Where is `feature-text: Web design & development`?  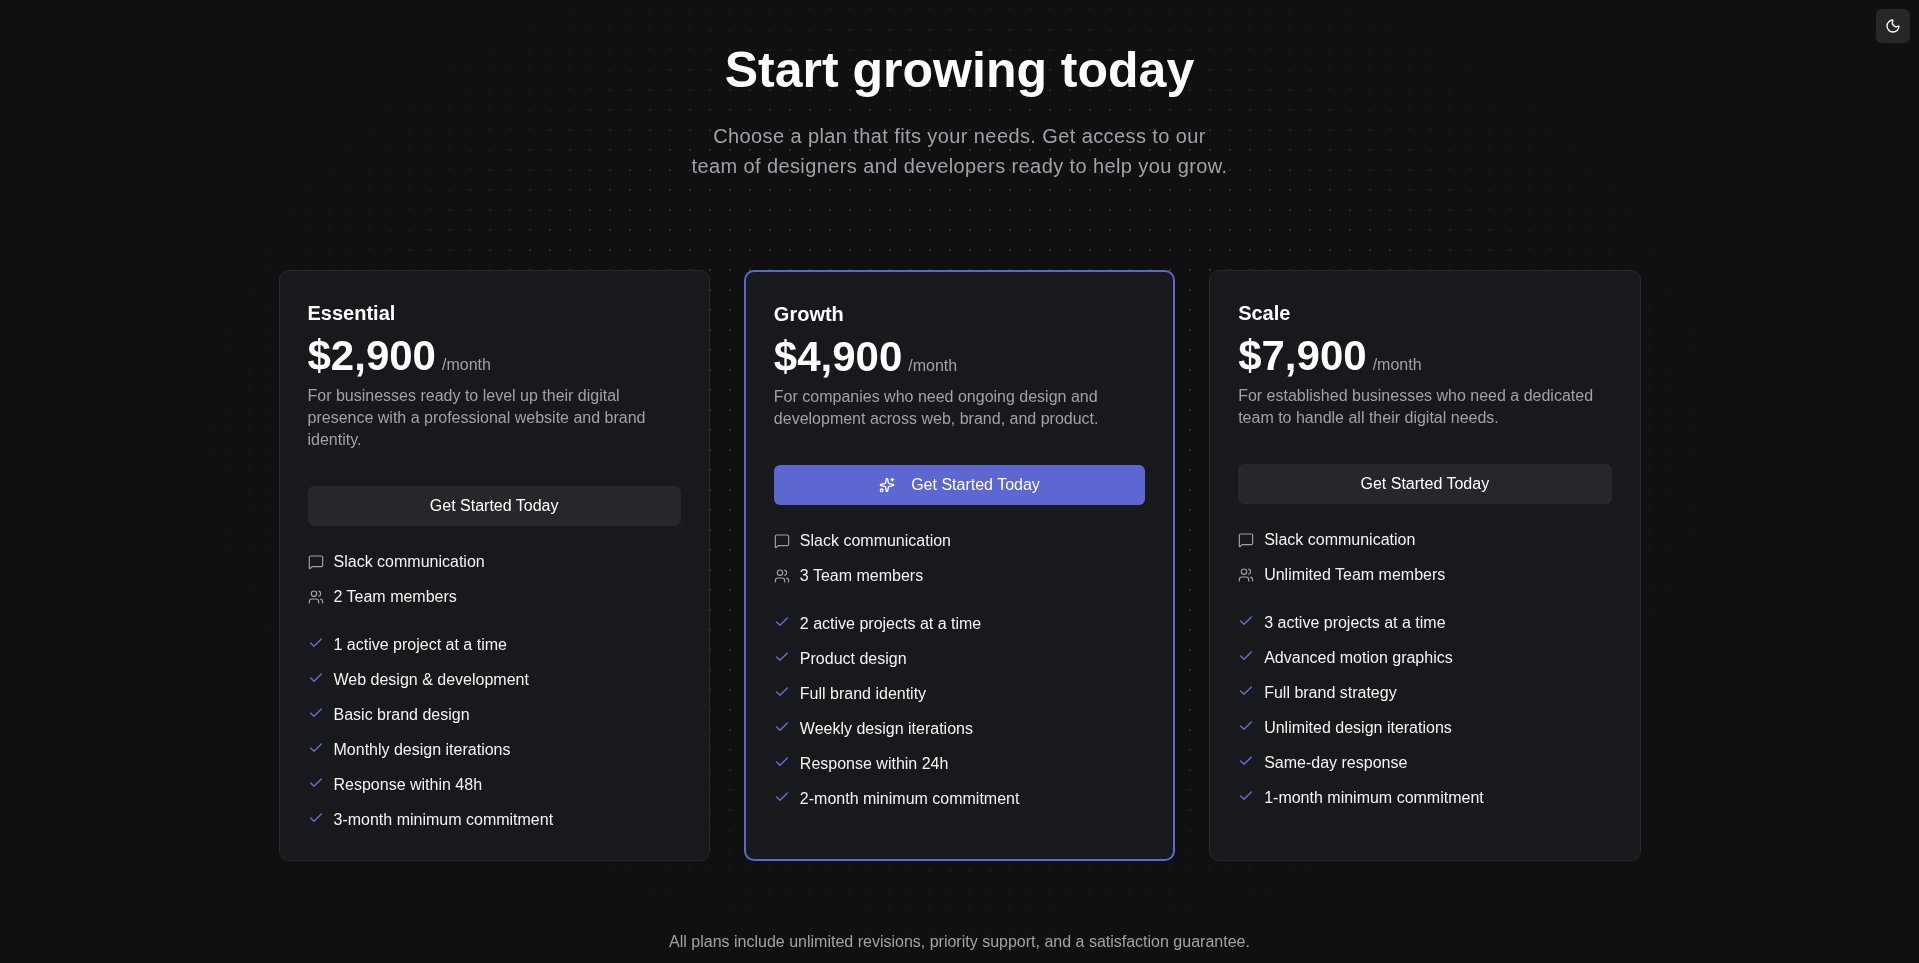
feature-text: Web design & development is located at coordinates (431, 680).